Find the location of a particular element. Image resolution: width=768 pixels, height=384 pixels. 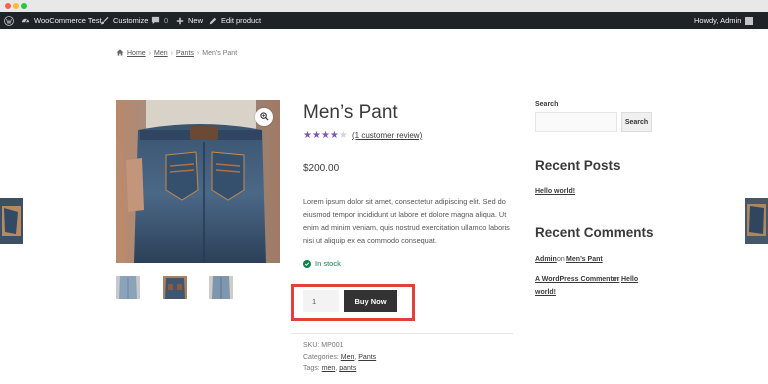

product-title: Men’s Pant is located at coordinates (350, 112).